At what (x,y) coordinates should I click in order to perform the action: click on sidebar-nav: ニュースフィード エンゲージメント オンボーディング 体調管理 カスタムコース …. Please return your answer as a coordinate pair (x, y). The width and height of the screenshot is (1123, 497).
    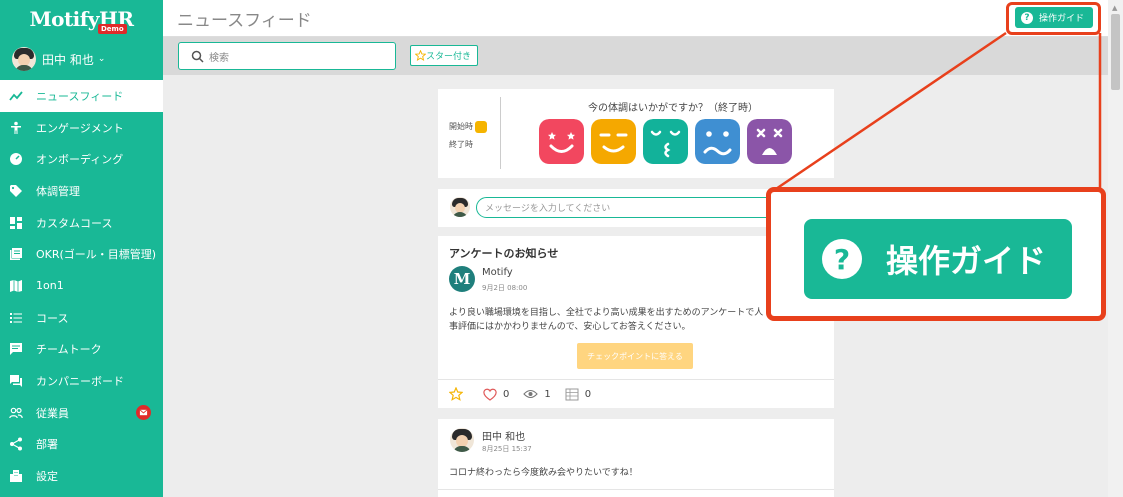
    Looking at the image, I should click on (81, 286).